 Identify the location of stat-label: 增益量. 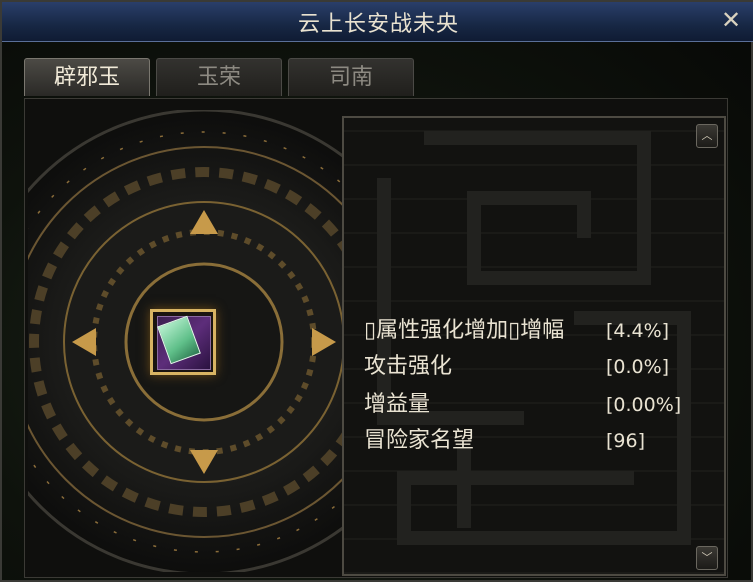
(397, 404).